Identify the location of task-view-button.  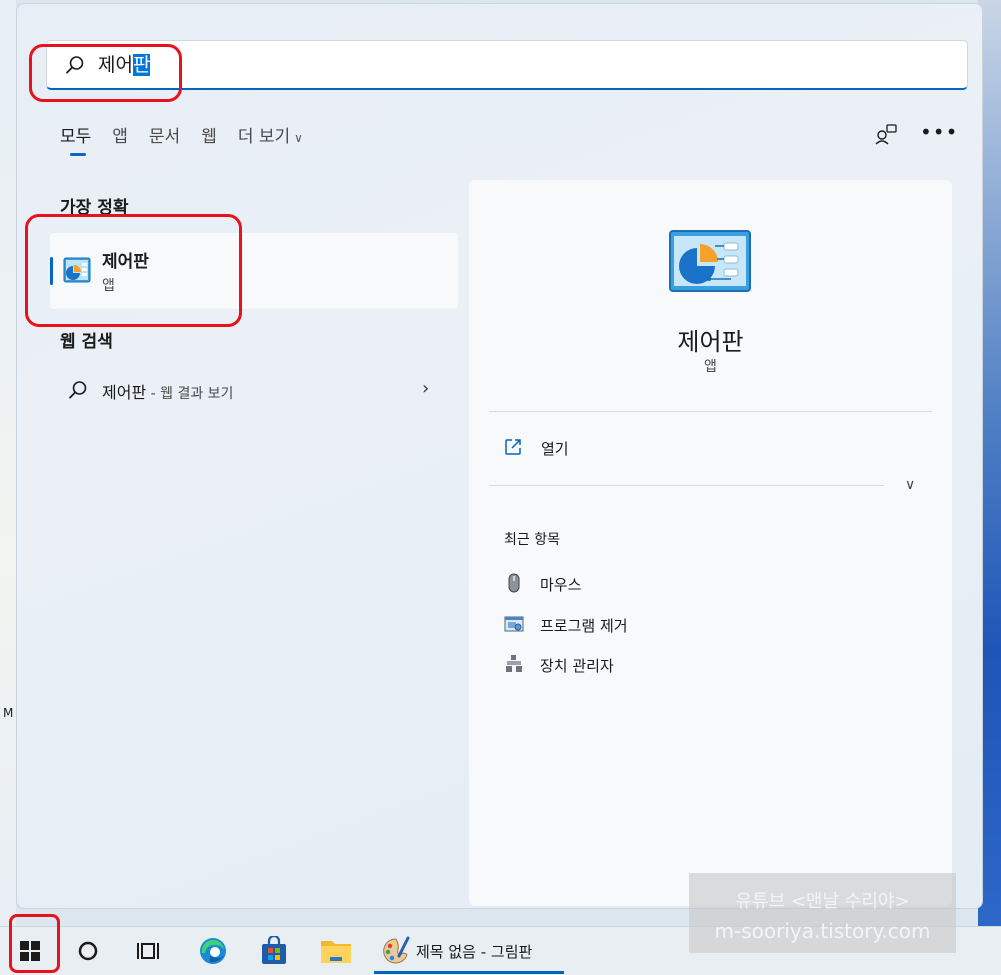
(148, 951).